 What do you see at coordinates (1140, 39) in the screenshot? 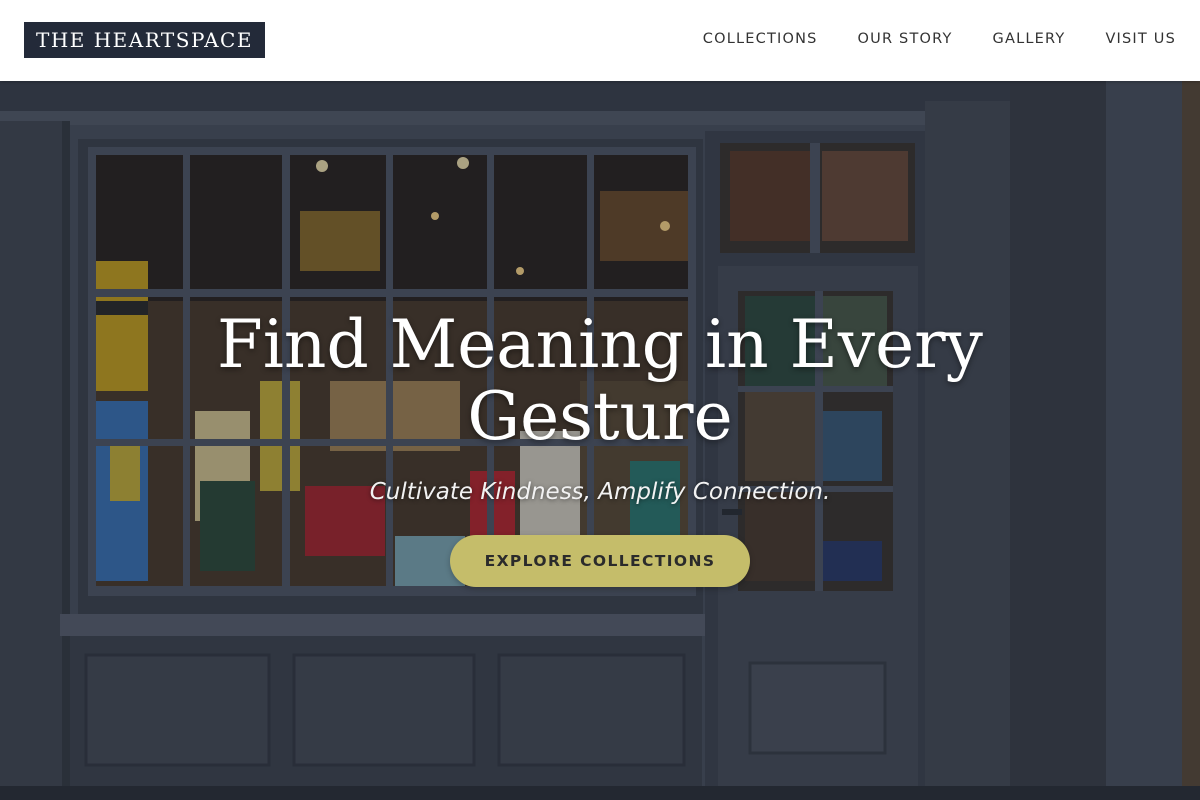
I see `nav-link-visit-us: VISIT US` at bounding box center [1140, 39].